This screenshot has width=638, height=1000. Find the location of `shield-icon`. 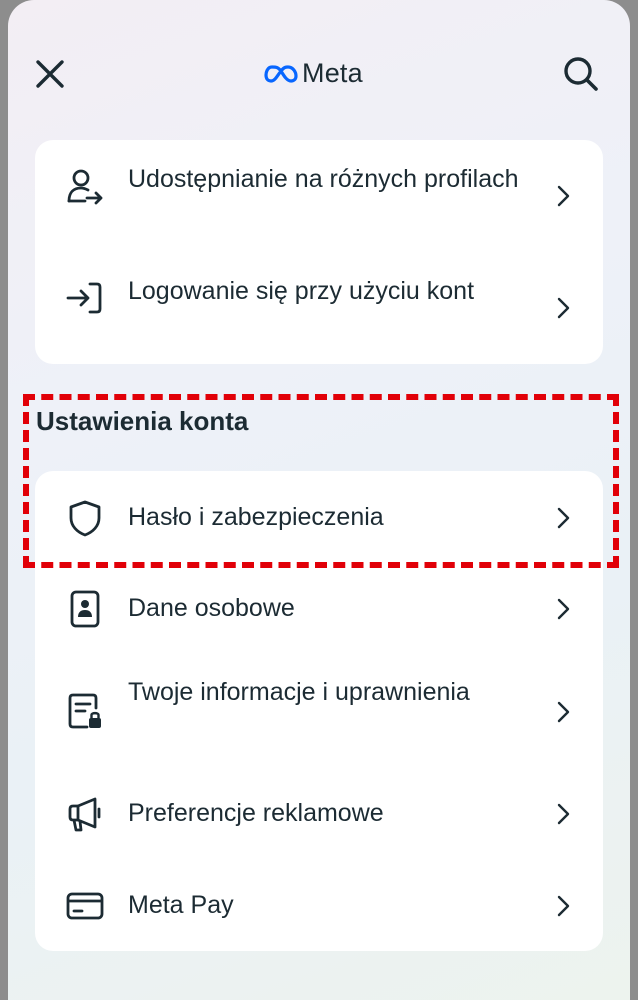

shield-icon is located at coordinates (85, 518).